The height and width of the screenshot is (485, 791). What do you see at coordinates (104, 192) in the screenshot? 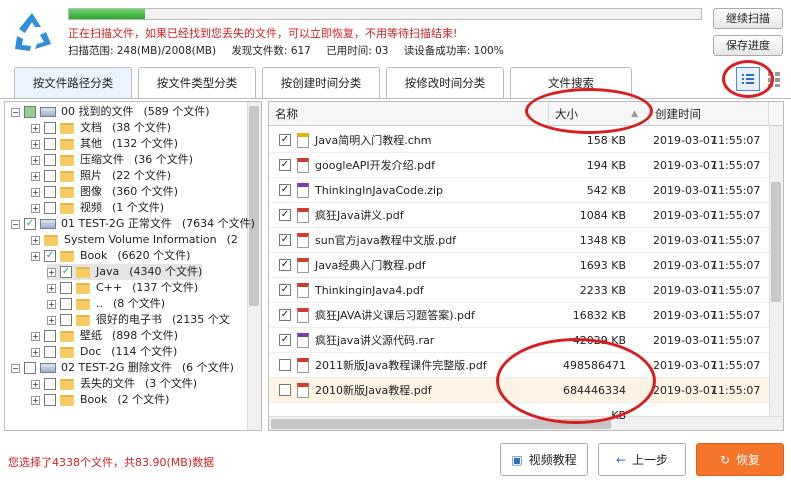
I see `tree-item: + 图像 (360 个文件)` at bounding box center [104, 192].